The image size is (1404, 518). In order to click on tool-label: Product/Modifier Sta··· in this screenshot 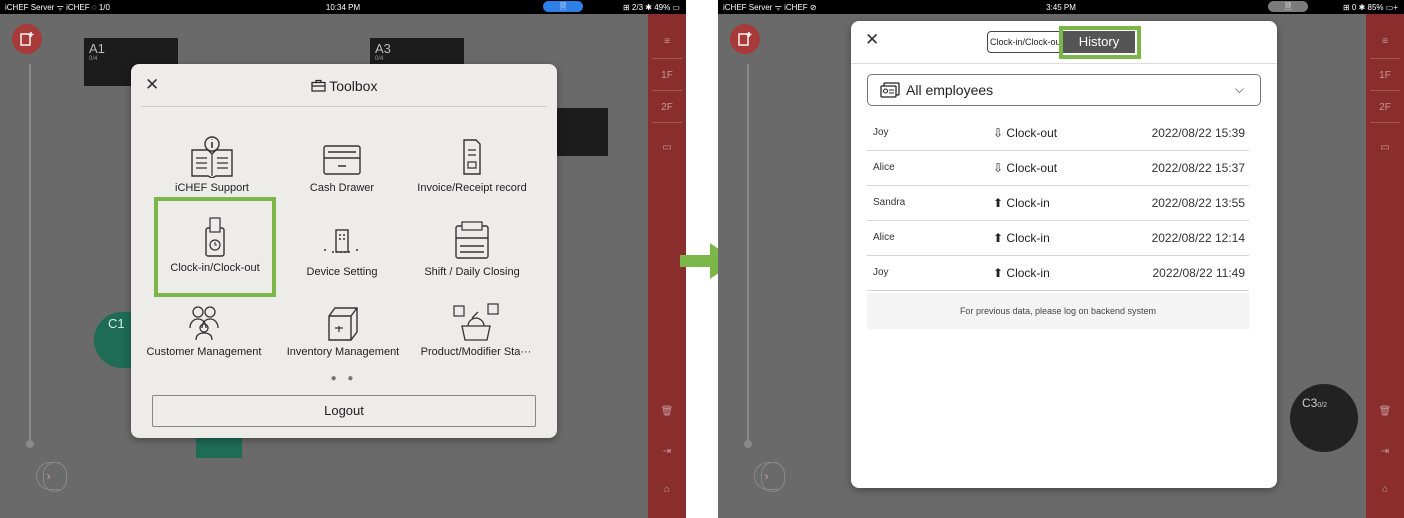, I will do `click(476, 352)`.